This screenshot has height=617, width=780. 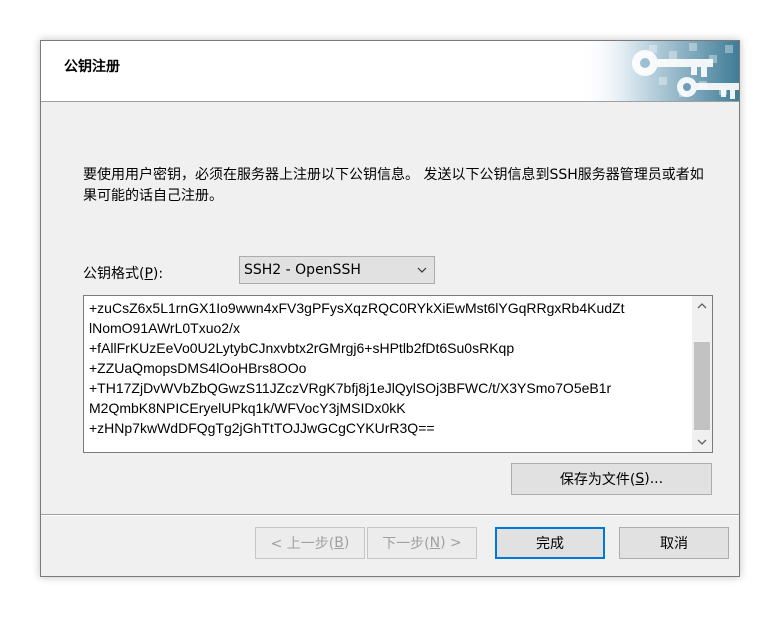 What do you see at coordinates (247, 408) in the screenshot?
I see `key-line: M2QmbK8NPICEryelUPkq1k/WFVocY3jMSIDx0kK` at bounding box center [247, 408].